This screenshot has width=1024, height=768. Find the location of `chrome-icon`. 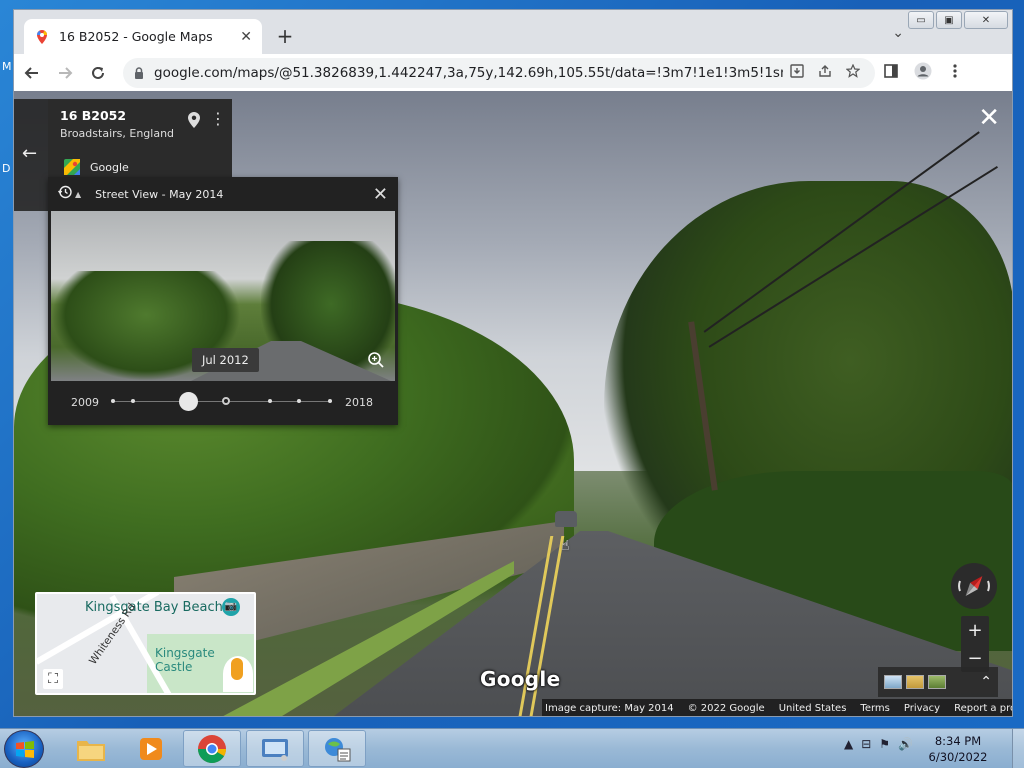

chrome-icon is located at coordinates (212, 748).